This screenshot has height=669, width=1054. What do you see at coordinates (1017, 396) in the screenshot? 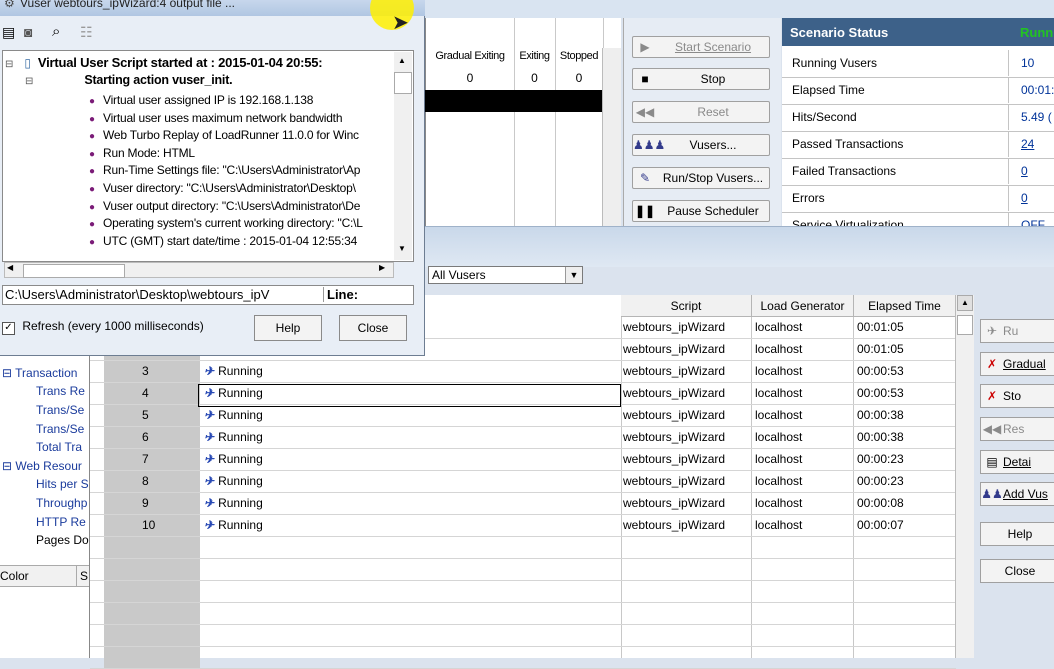
I see `stop-vusers-button: ✗ Sto` at bounding box center [1017, 396].